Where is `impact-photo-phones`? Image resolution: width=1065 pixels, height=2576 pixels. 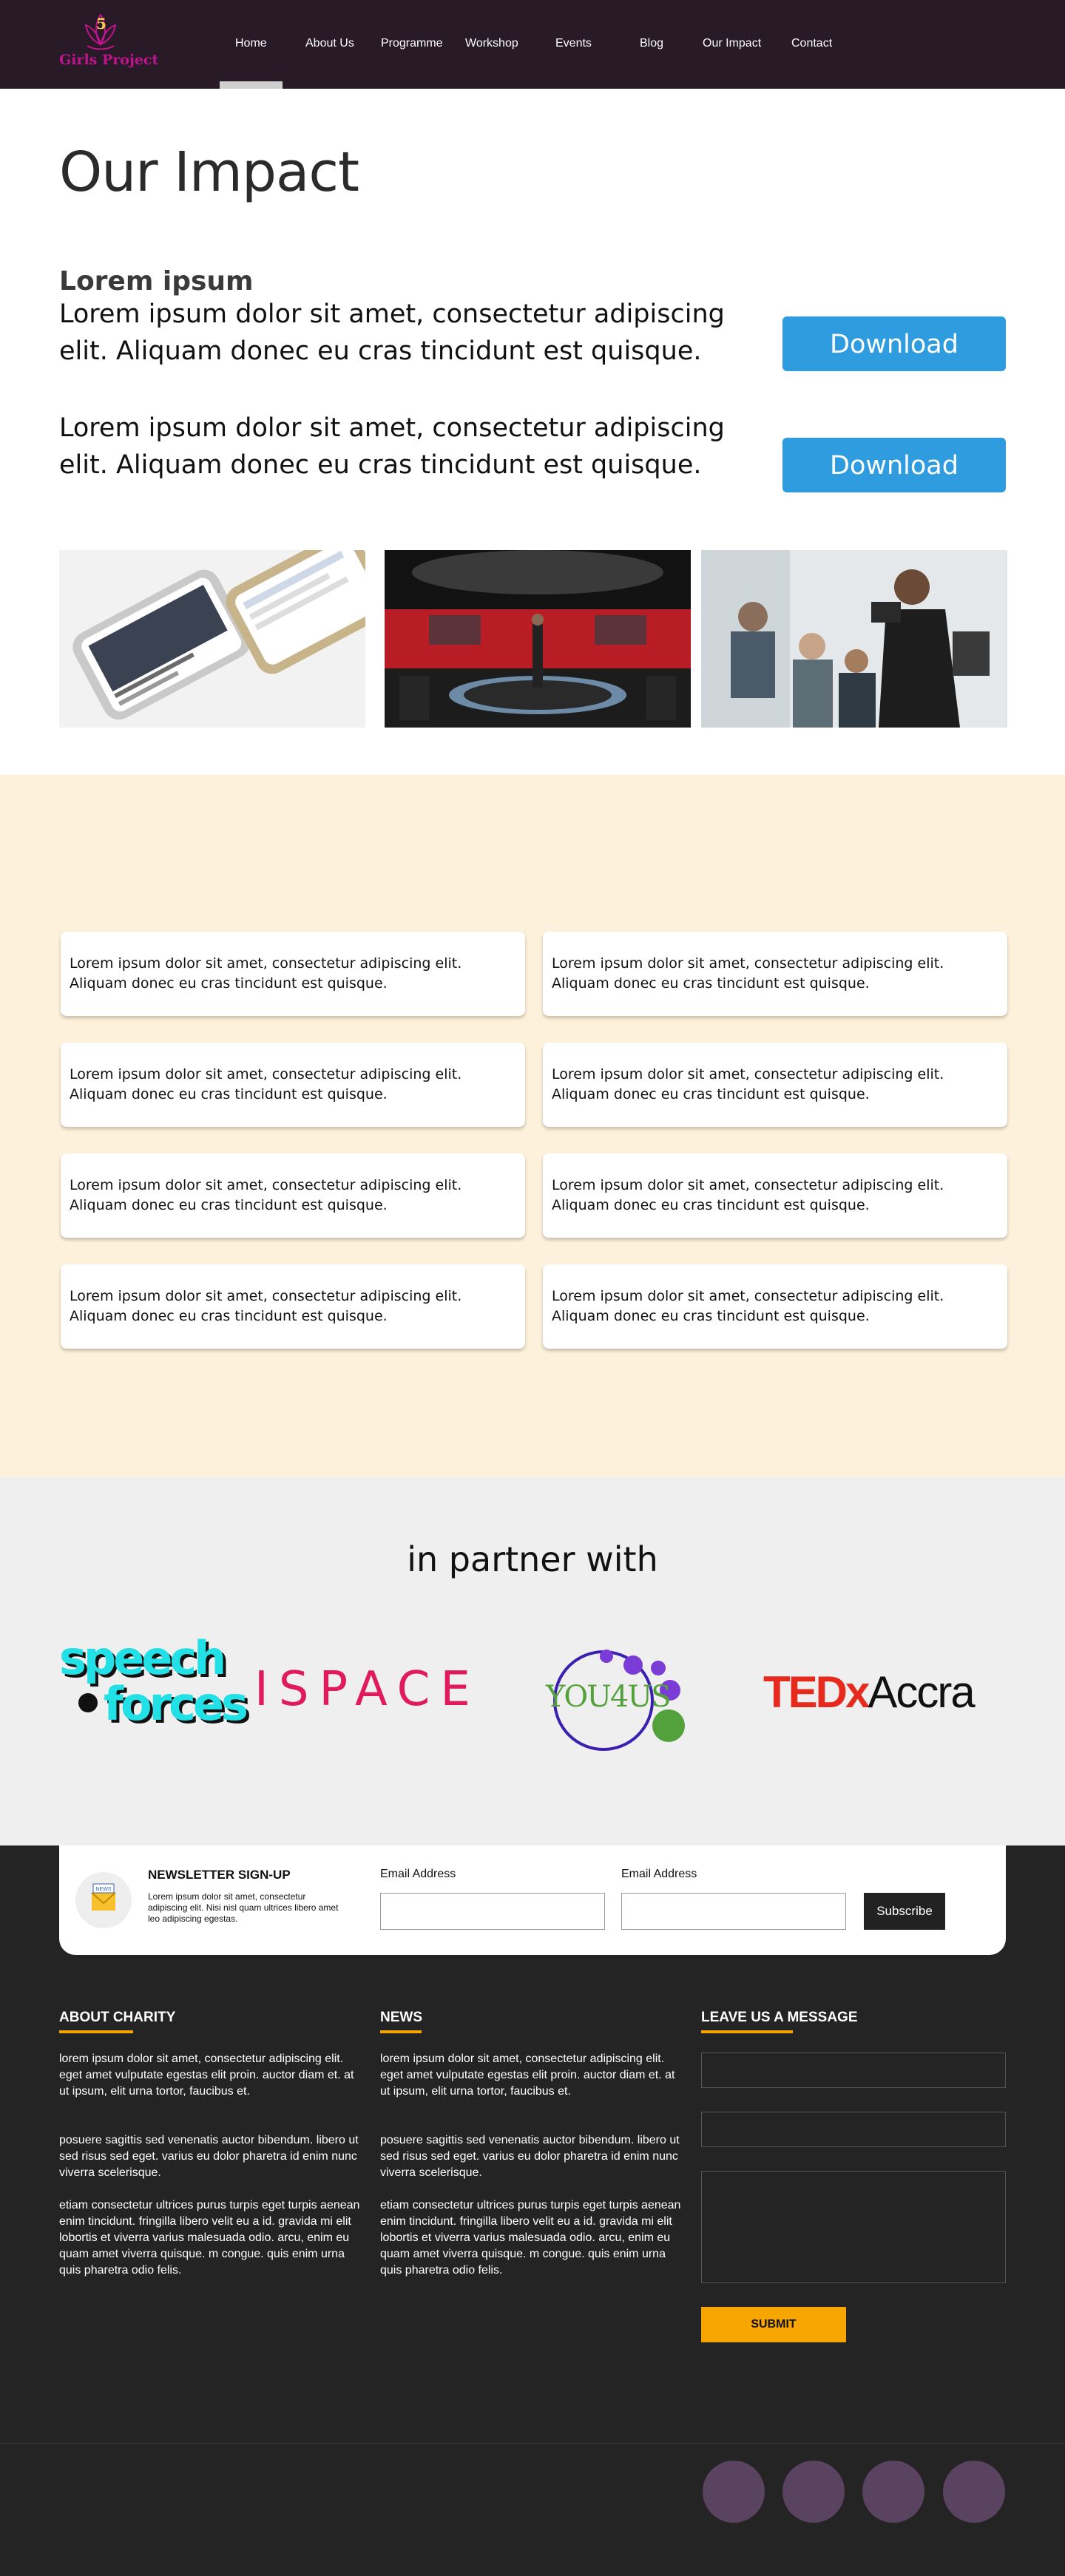
impact-photo-phones is located at coordinates (212, 639).